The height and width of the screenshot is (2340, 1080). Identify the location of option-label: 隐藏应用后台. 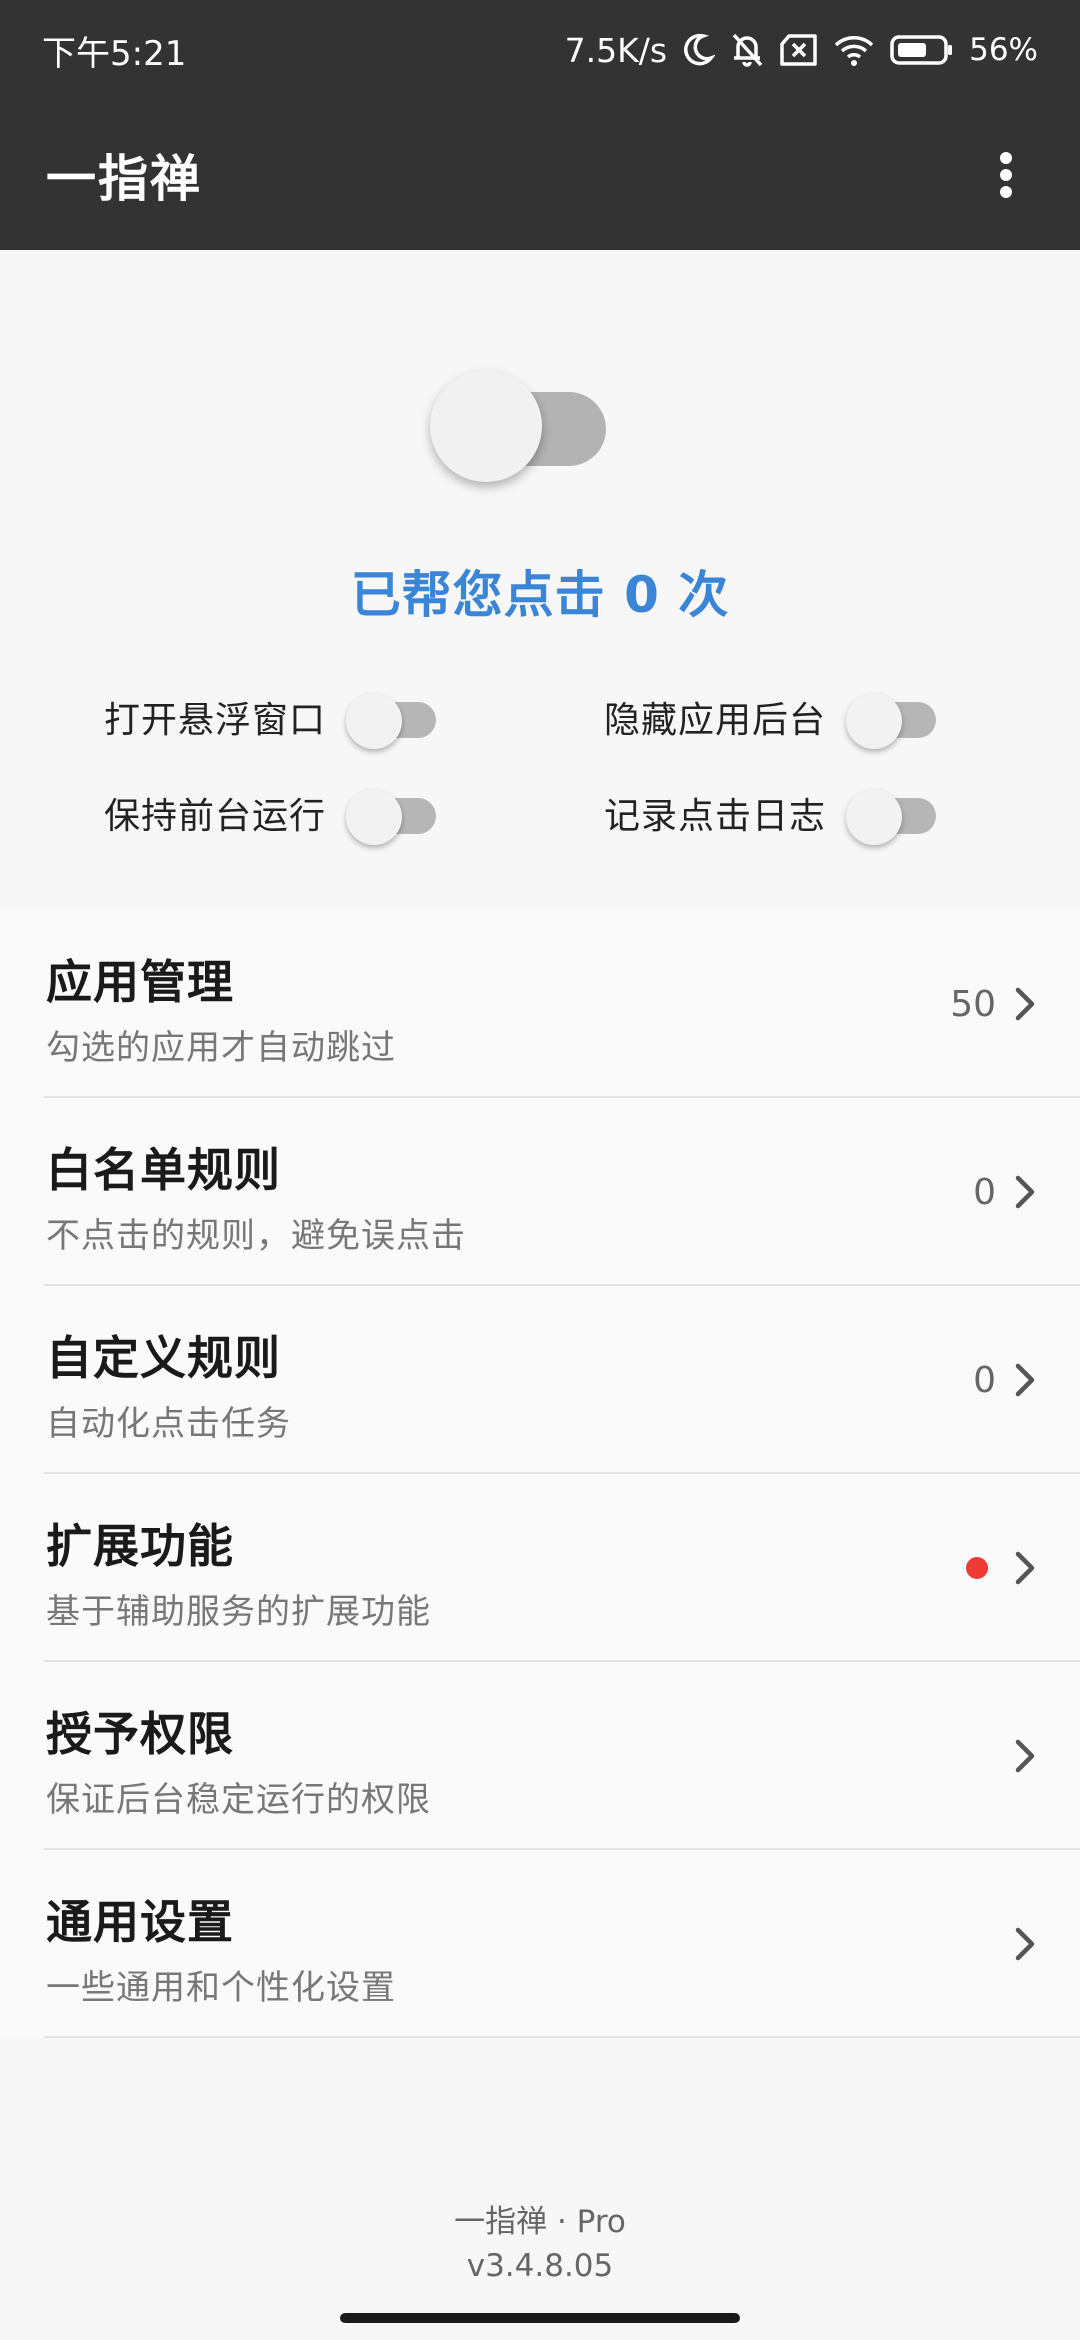
(715, 720).